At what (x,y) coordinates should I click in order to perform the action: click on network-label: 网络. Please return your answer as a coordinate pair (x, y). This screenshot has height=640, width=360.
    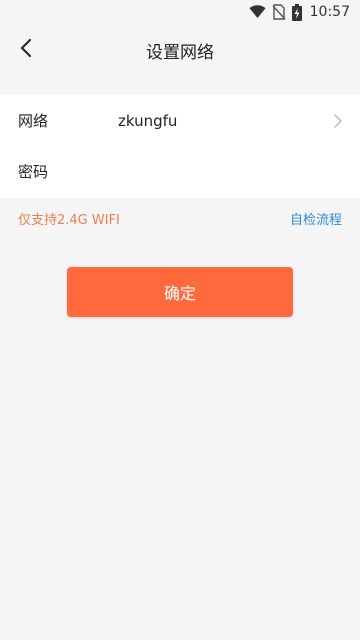
    Looking at the image, I should click on (33, 121).